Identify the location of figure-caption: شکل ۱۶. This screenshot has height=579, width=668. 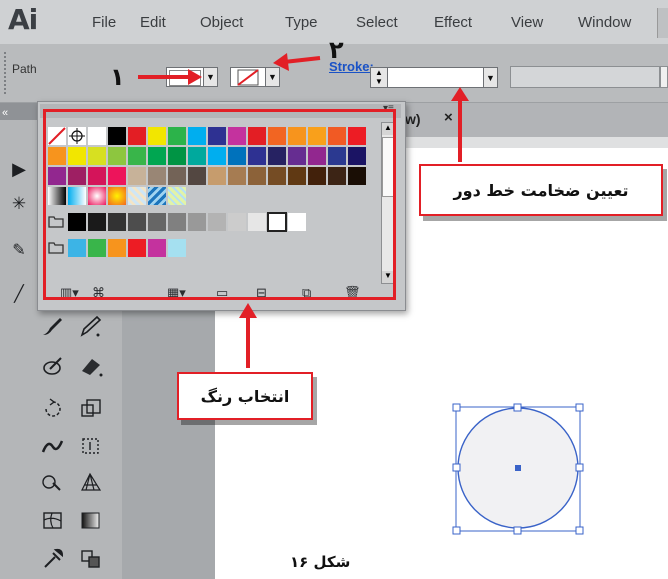
(320, 562).